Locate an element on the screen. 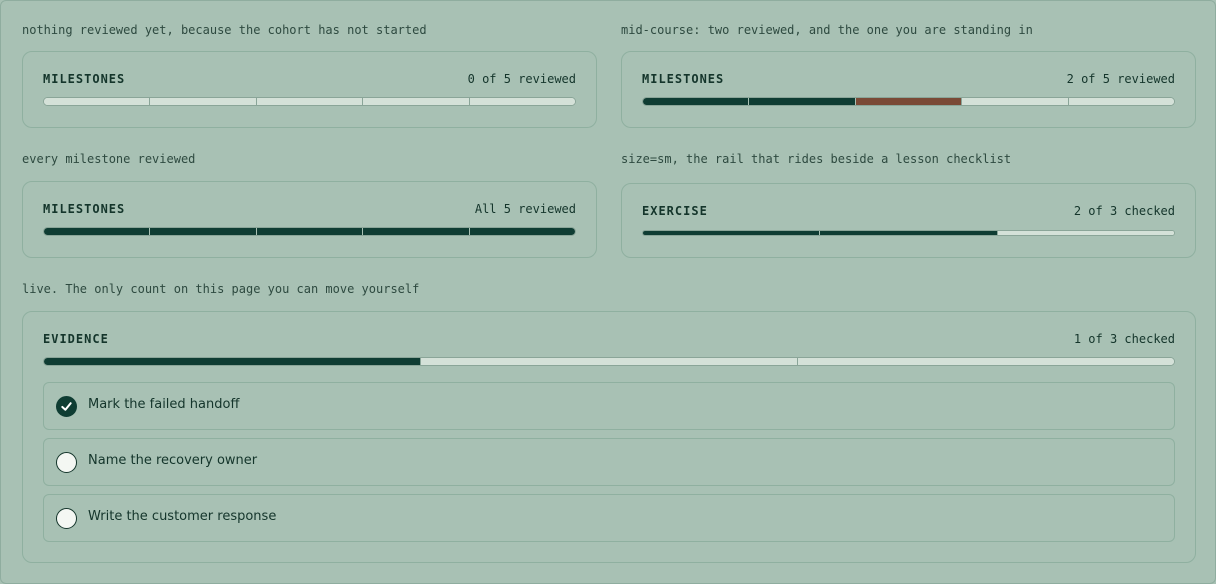  progress-card: MILESTONES 2 of 5 reviewed is located at coordinates (908, 89).